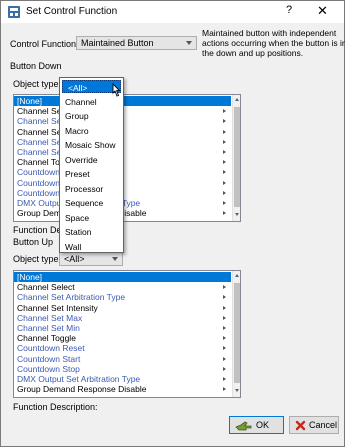 The width and height of the screenshot is (345, 447). I want to click on dropdown-option-label: Wall, so click(73, 246).